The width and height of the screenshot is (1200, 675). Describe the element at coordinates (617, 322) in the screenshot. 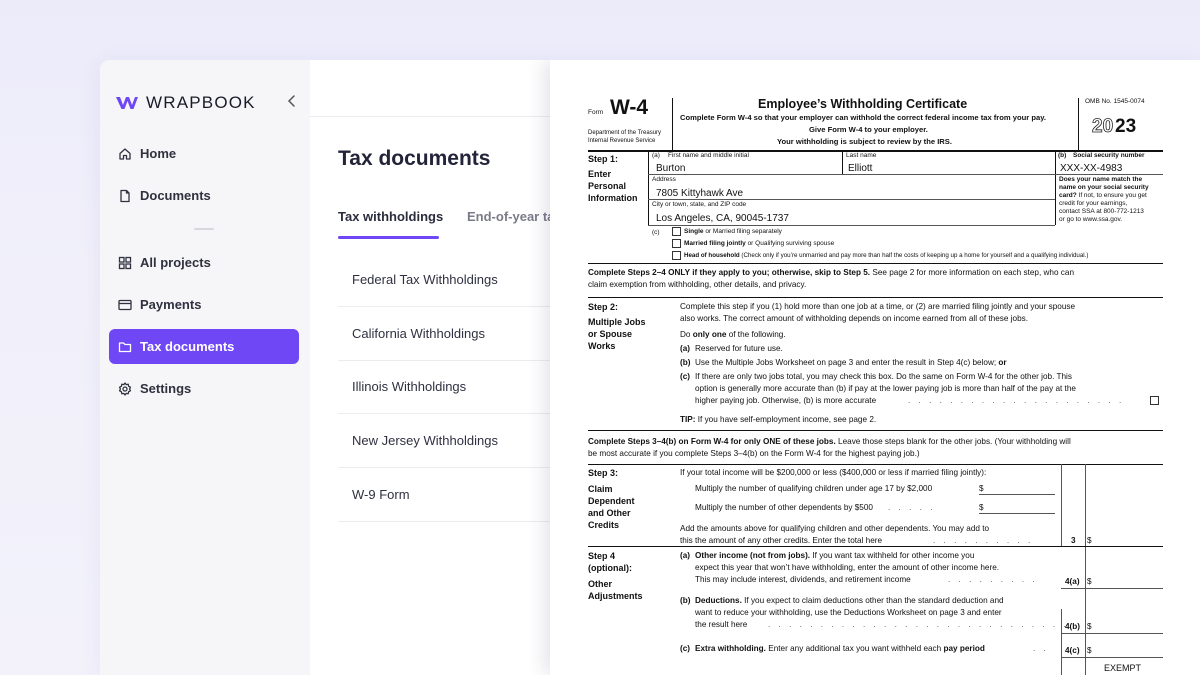

I see `step2-line2: Multiple Jobs` at that location.